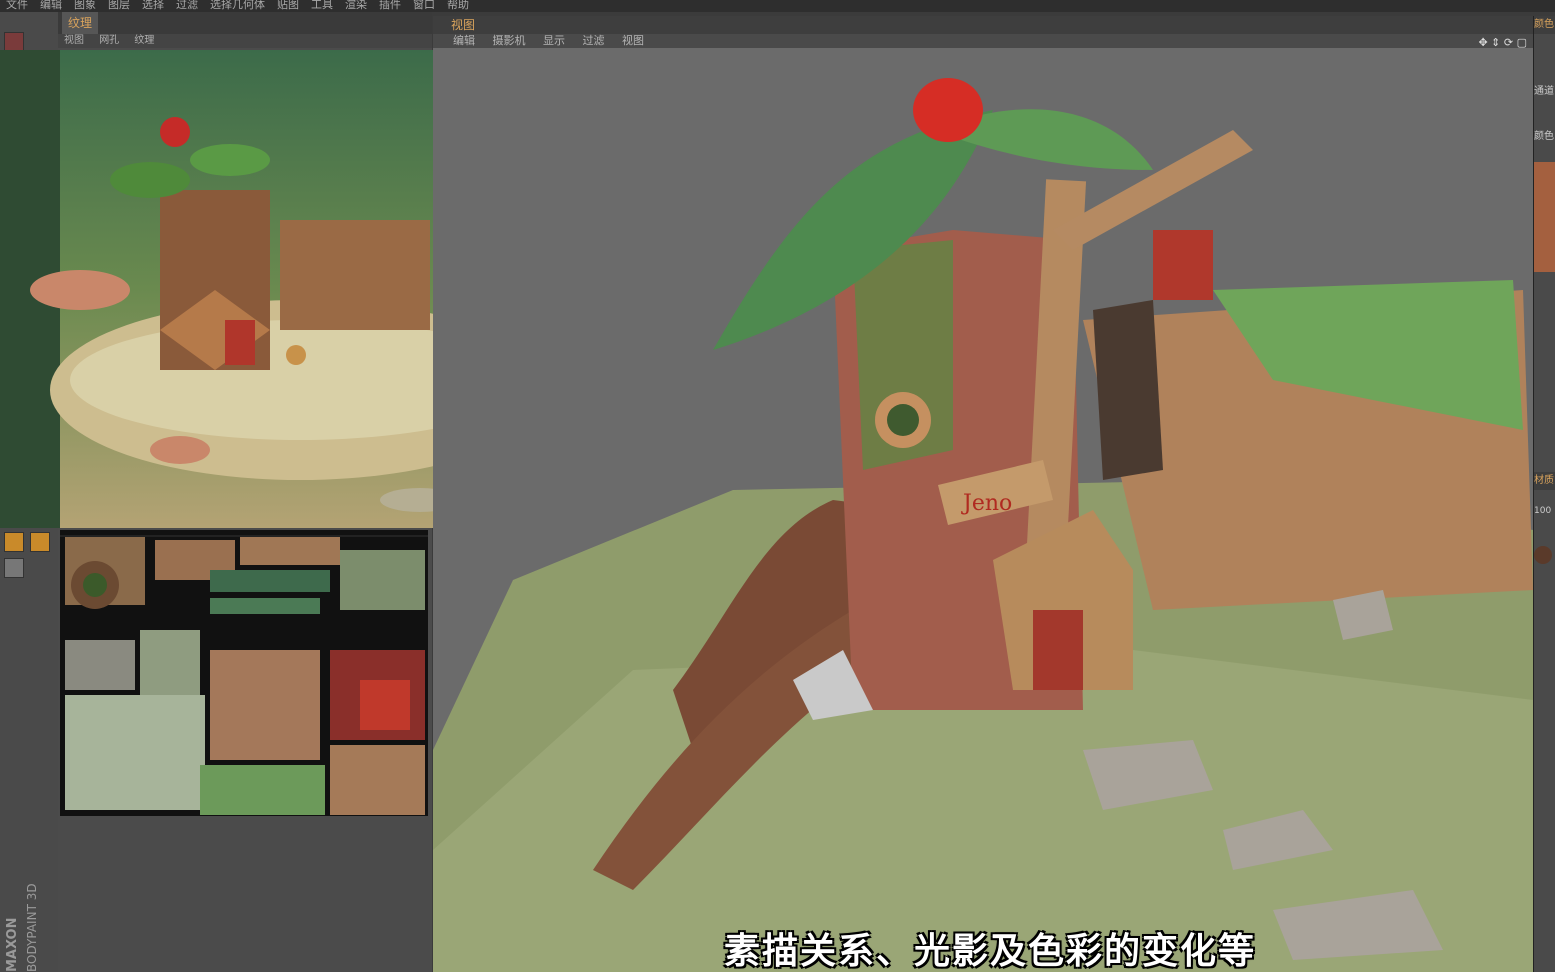 The width and height of the screenshot is (1555, 972). I want to click on svg-text: BODYPAINT 3D, so click(32, 927).